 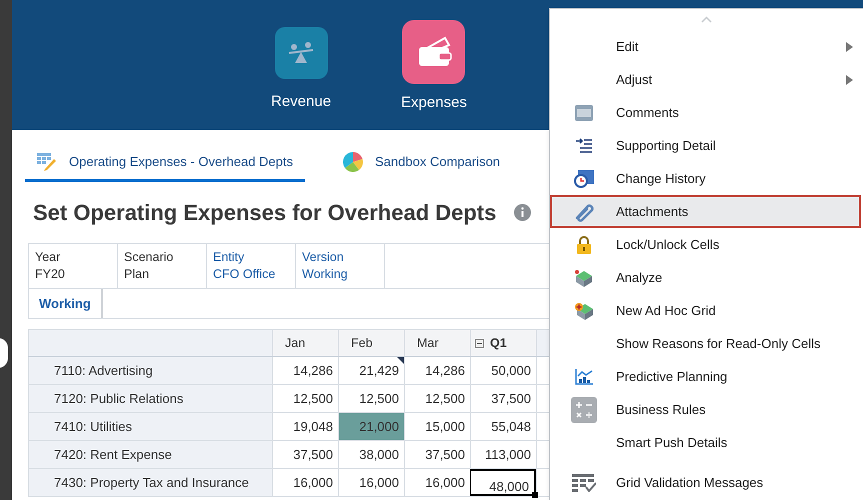 I want to click on menu-item: Smart Push Details, so click(x=705, y=442).